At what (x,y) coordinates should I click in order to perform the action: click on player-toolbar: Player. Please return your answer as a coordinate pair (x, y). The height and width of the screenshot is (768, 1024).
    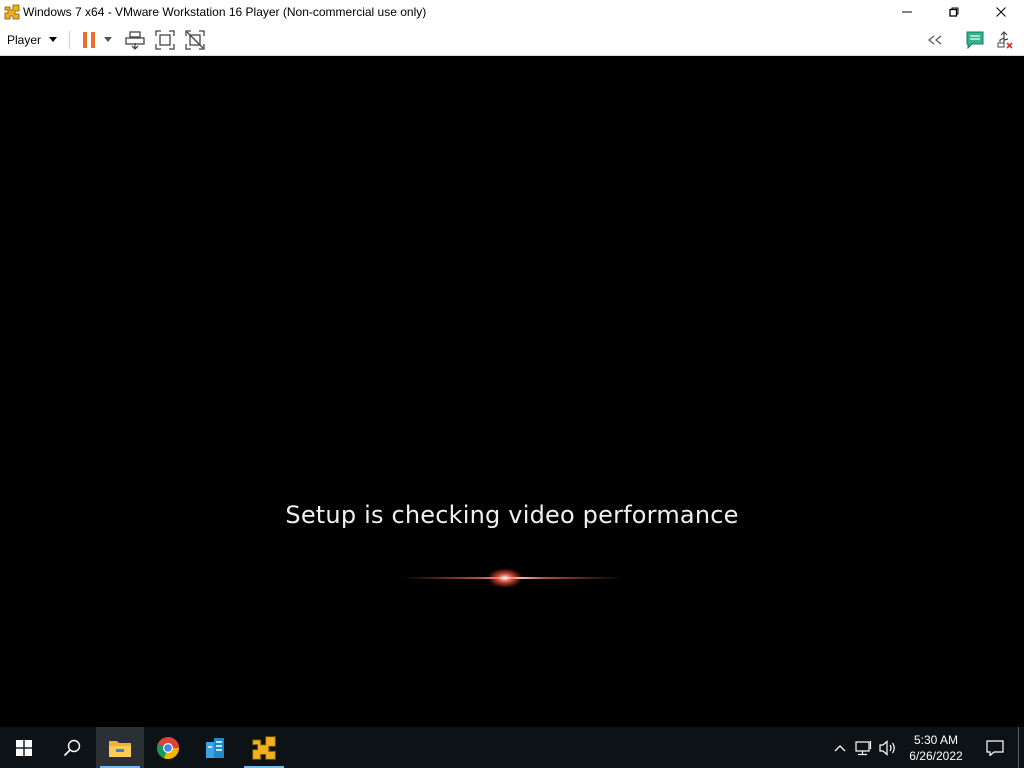
    Looking at the image, I should click on (512, 40).